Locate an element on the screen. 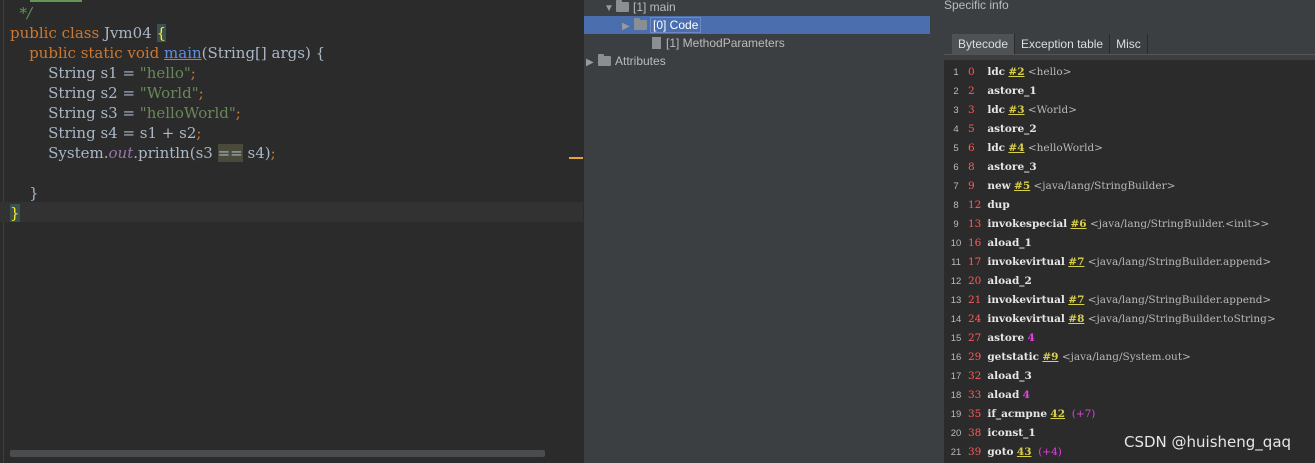 The width and height of the screenshot is (1315, 463). horizontal-scrollbar is located at coordinates (277, 453).